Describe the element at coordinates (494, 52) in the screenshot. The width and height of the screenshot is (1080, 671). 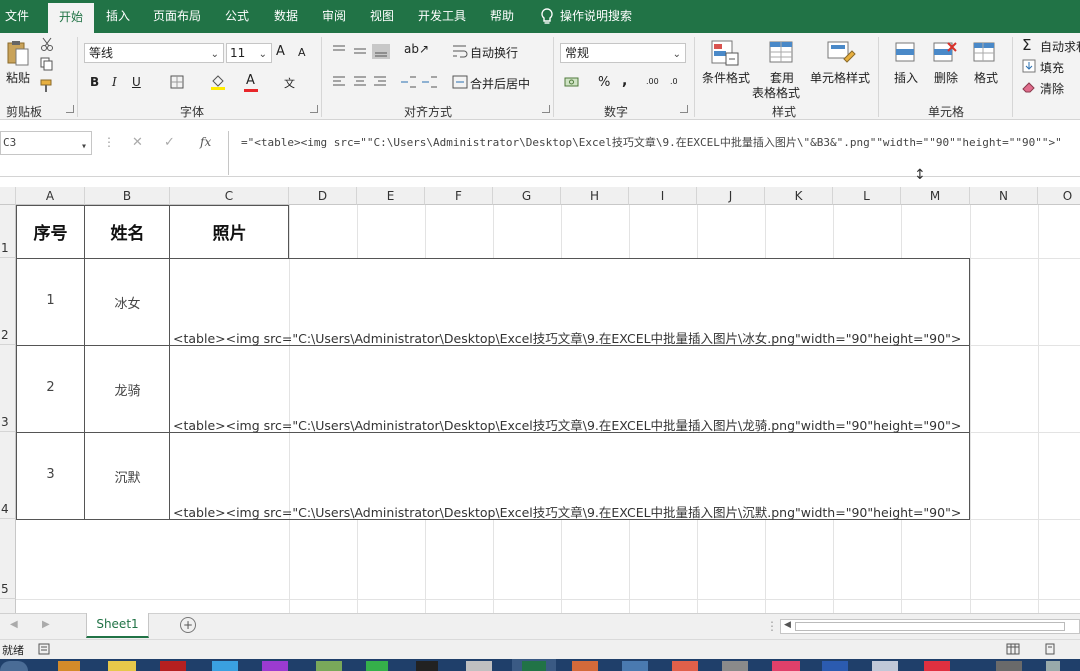
I see `wrap-text-button: 自动换行` at that location.